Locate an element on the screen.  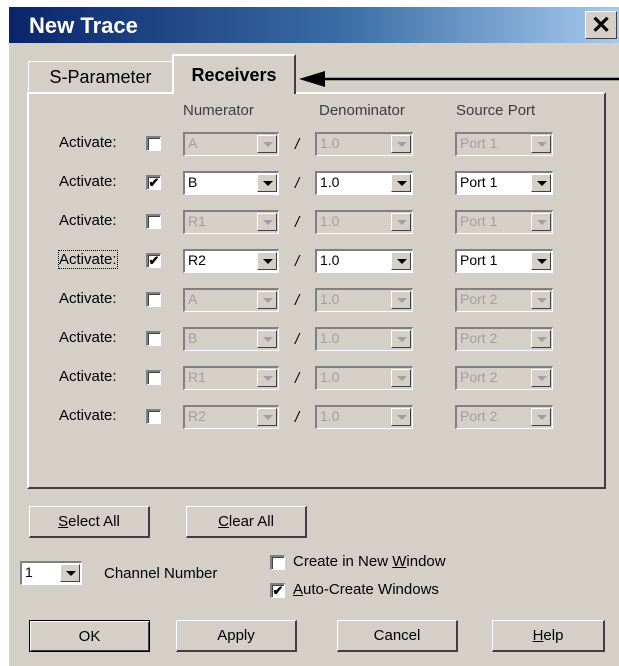
help-mnemonic: H is located at coordinates (538, 635).